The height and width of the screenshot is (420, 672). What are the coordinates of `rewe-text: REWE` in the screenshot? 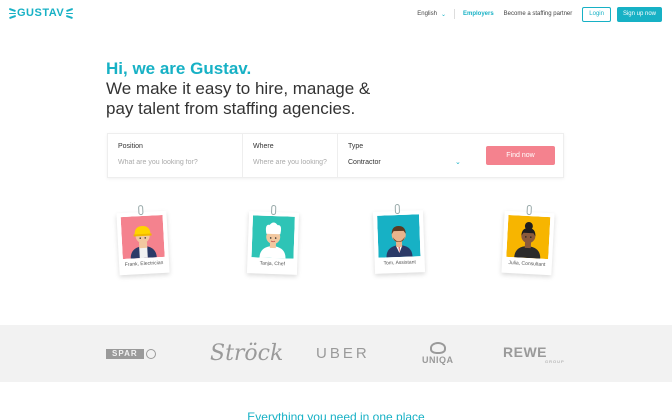 It's located at (525, 351).